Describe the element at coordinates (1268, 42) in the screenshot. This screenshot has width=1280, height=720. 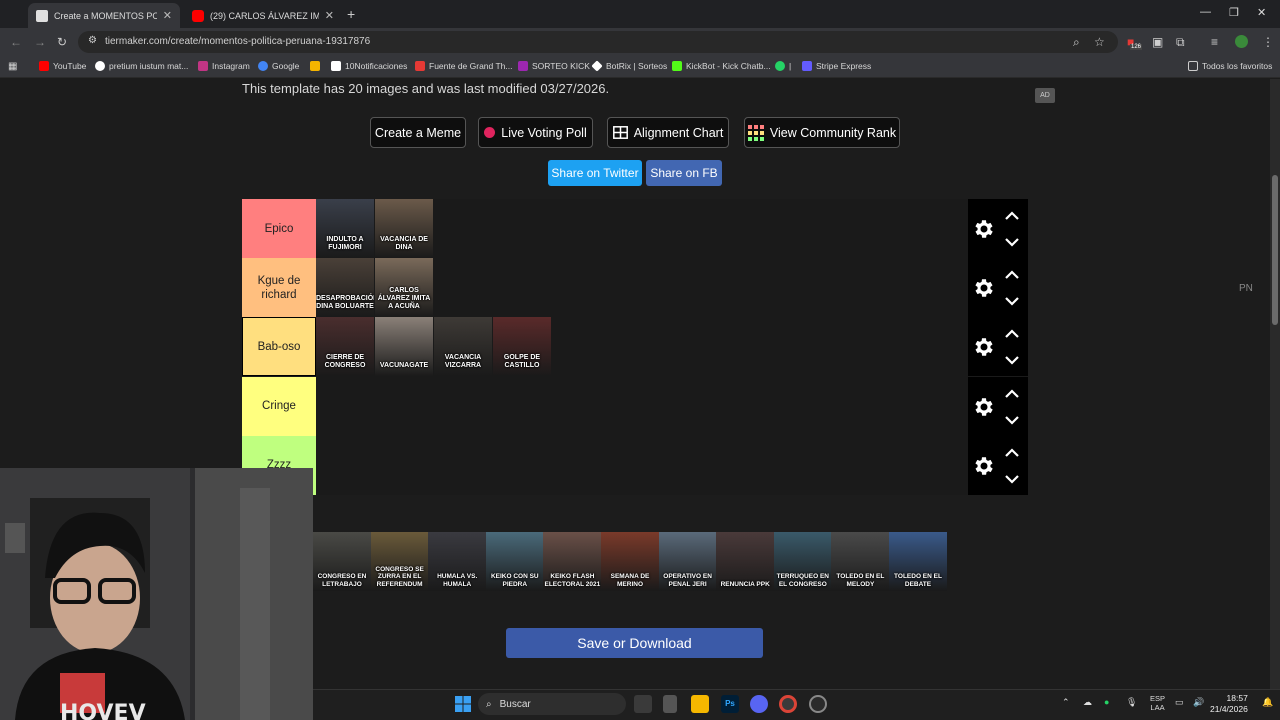
I see `menu-kebab-icon: ⋮` at that location.